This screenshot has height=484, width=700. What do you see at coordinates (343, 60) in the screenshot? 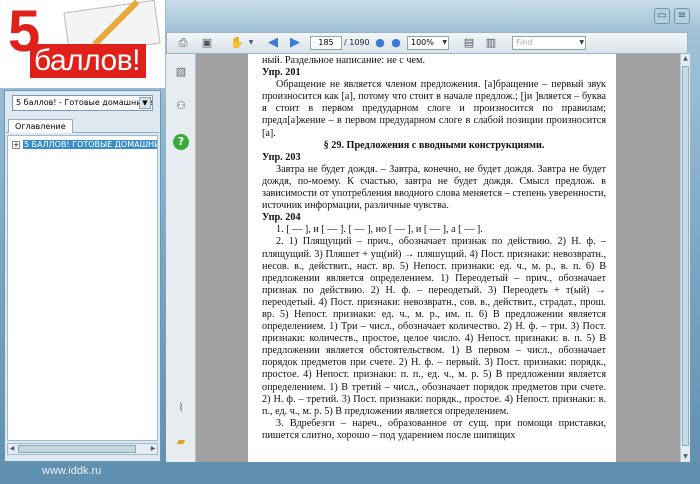
I see `text-line: ный. Раздельное написание: не с чем.` at bounding box center [343, 60].